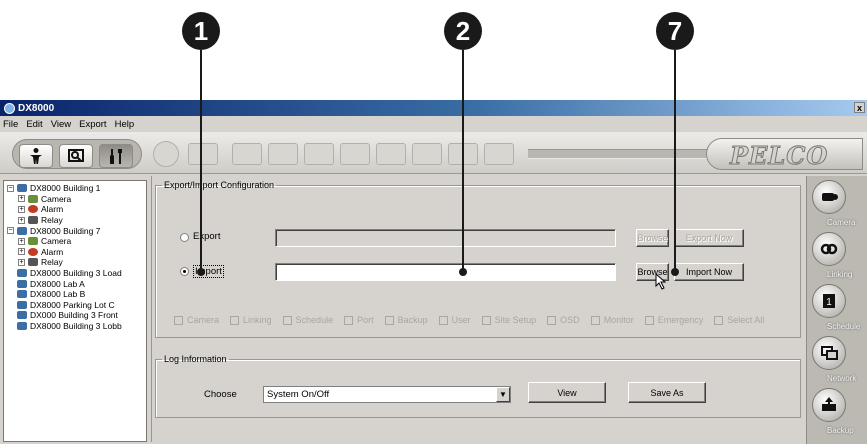  What do you see at coordinates (508, 320) in the screenshot?
I see `checkbox-site-setup: Site Setup` at bounding box center [508, 320].